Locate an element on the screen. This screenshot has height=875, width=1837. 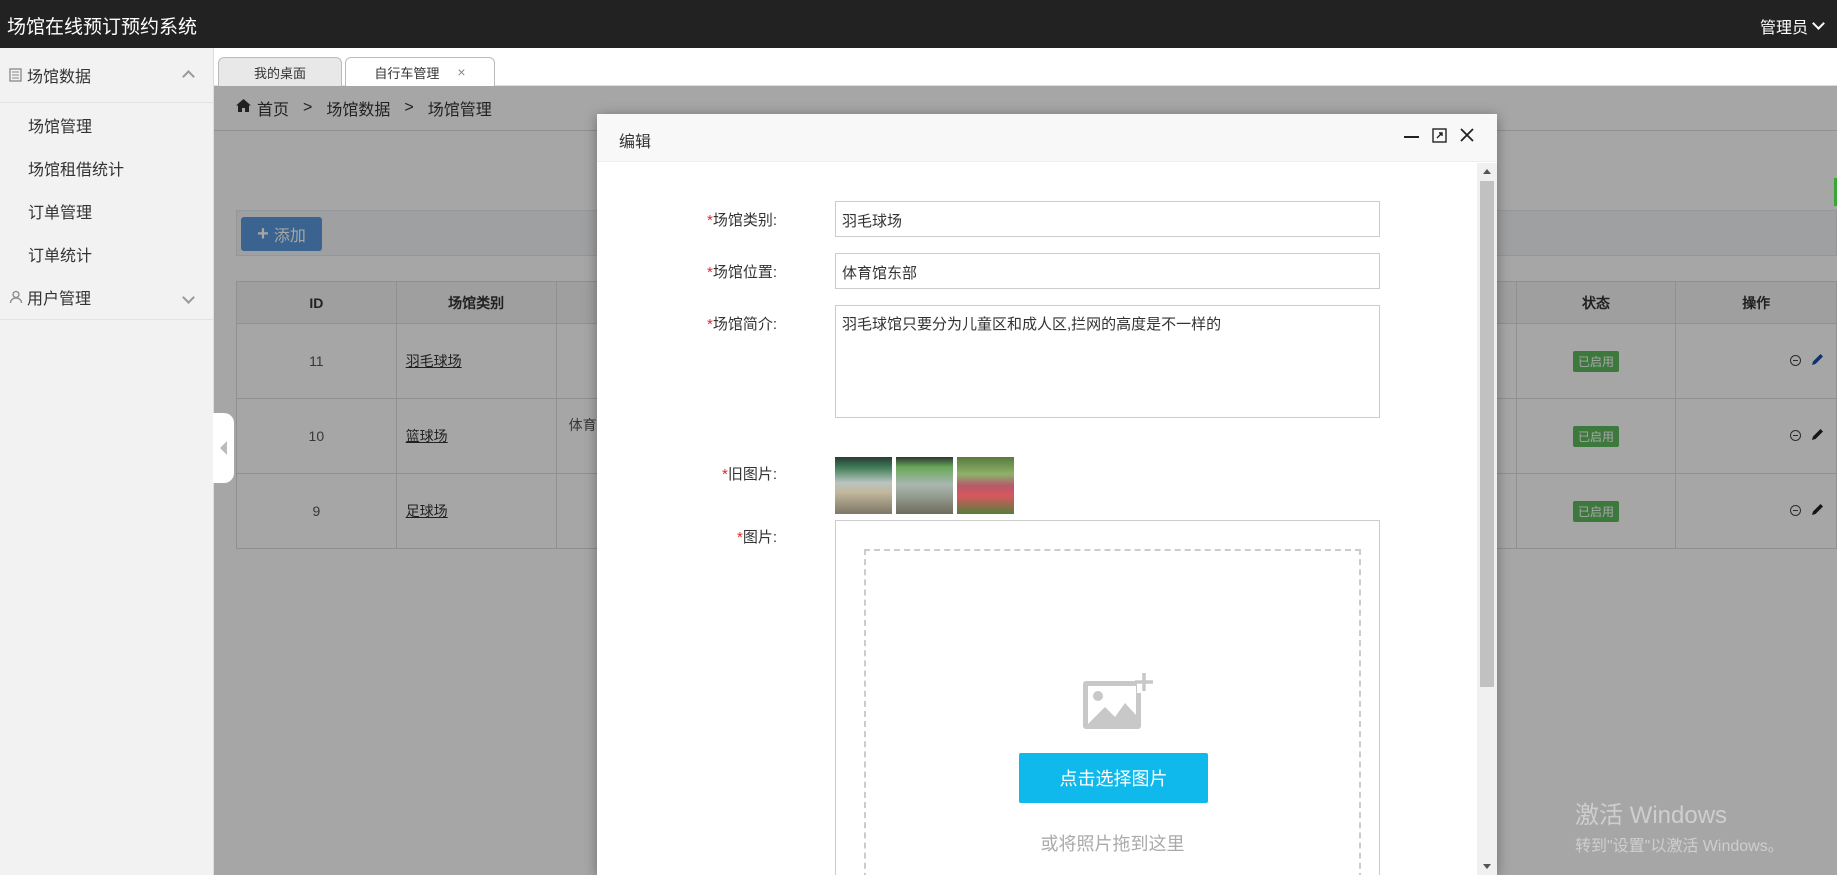
sidebar-group-user-management: 用户管理 is located at coordinates (106, 297).